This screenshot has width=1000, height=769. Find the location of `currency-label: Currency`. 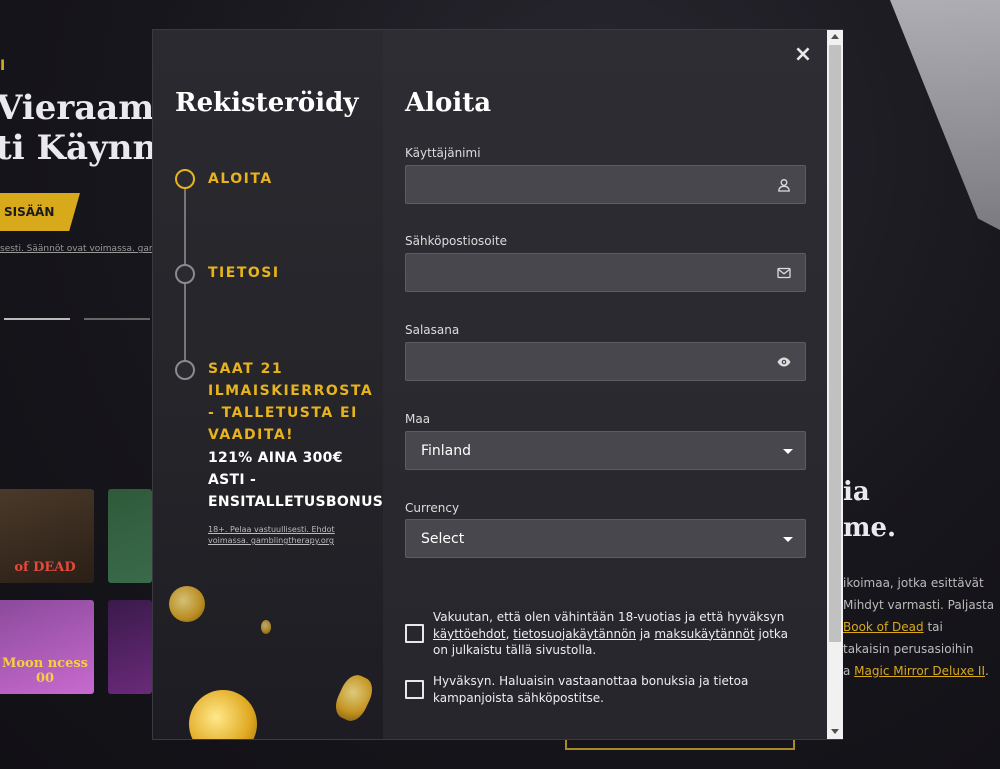

currency-label: Currency is located at coordinates (432, 508).